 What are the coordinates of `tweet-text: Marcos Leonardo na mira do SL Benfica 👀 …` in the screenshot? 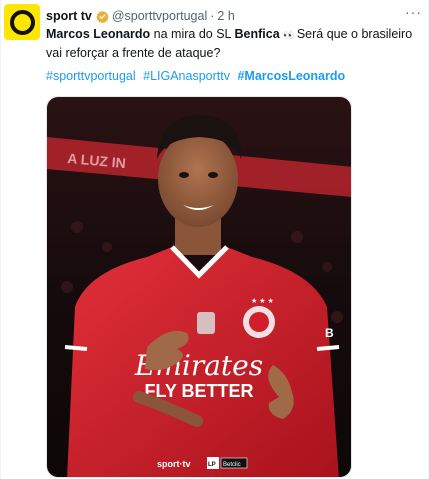 It's located at (232, 43).